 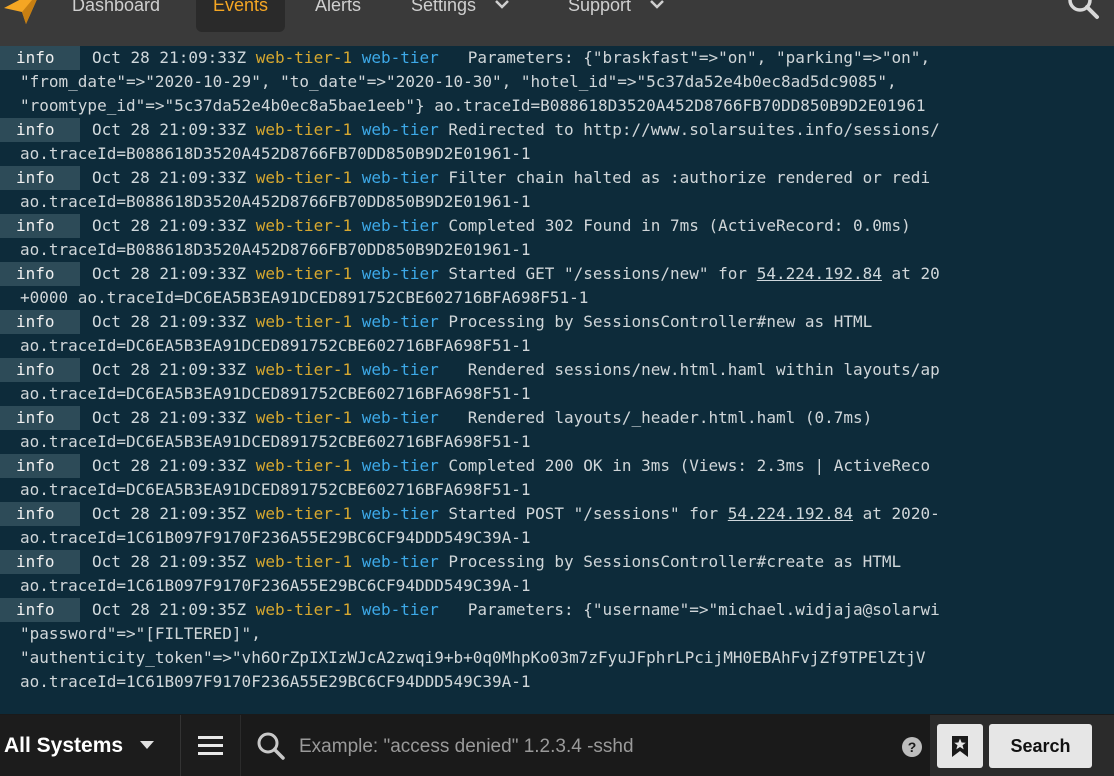 What do you see at coordinates (23, 13) in the screenshot?
I see `logo-icon` at bounding box center [23, 13].